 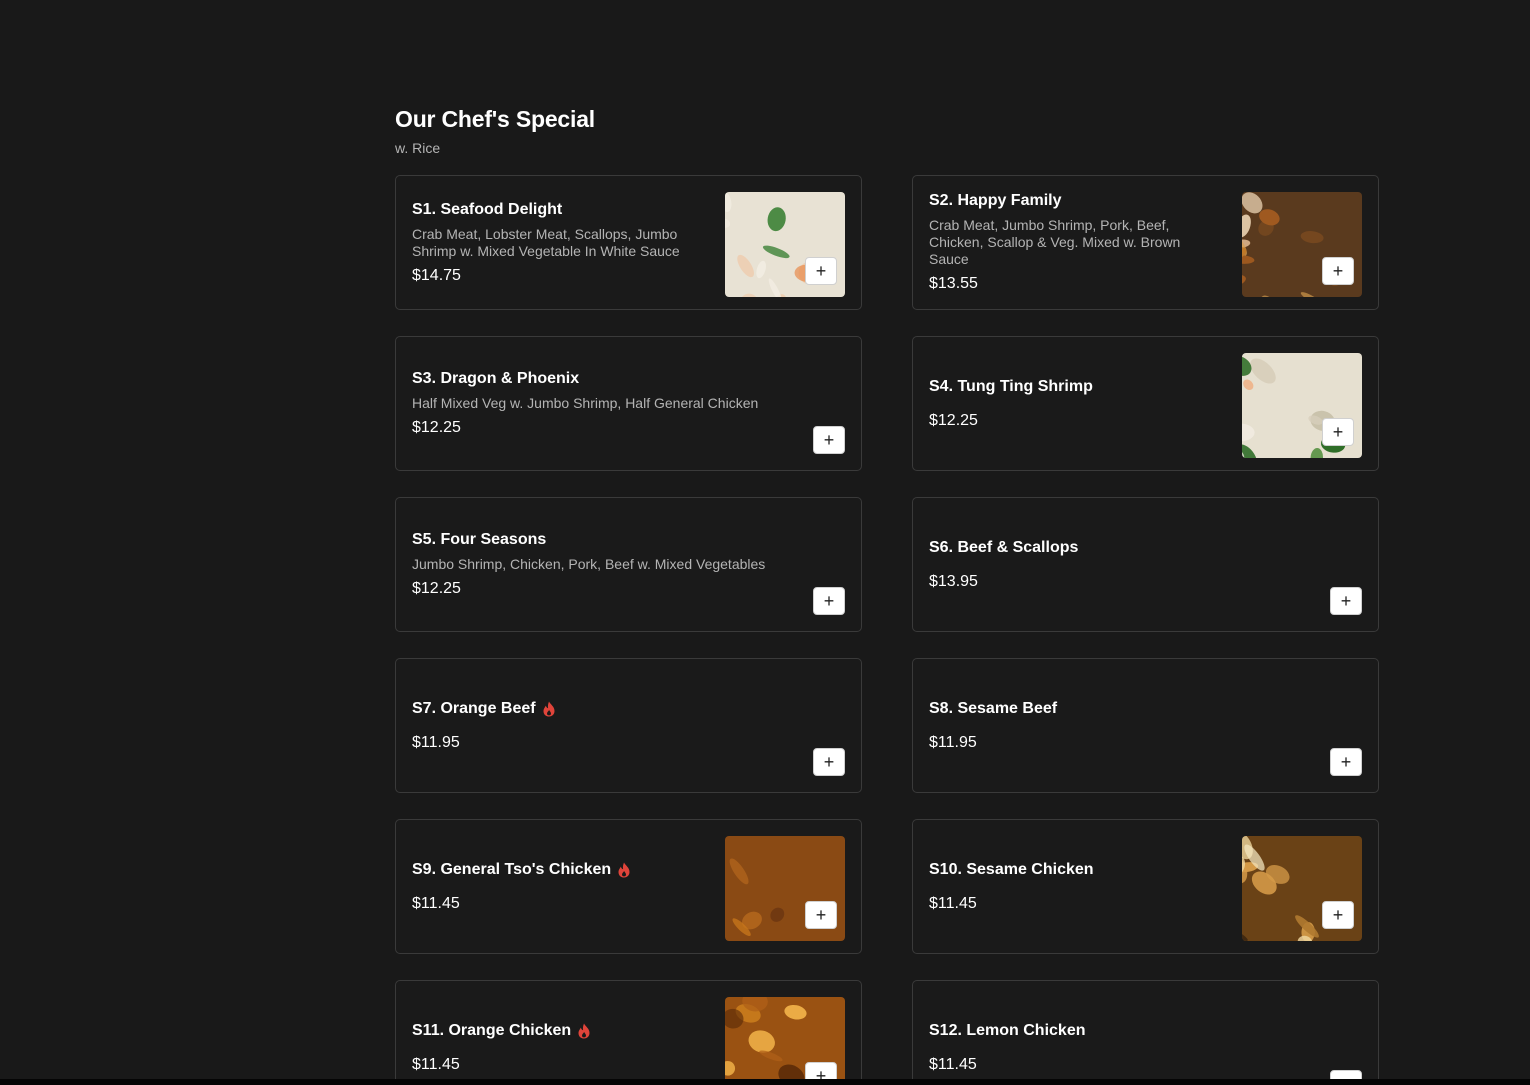 What do you see at coordinates (492, 1030) in the screenshot?
I see `menu-item-name-label: S11. Orange Chicken` at bounding box center [492, 1030].